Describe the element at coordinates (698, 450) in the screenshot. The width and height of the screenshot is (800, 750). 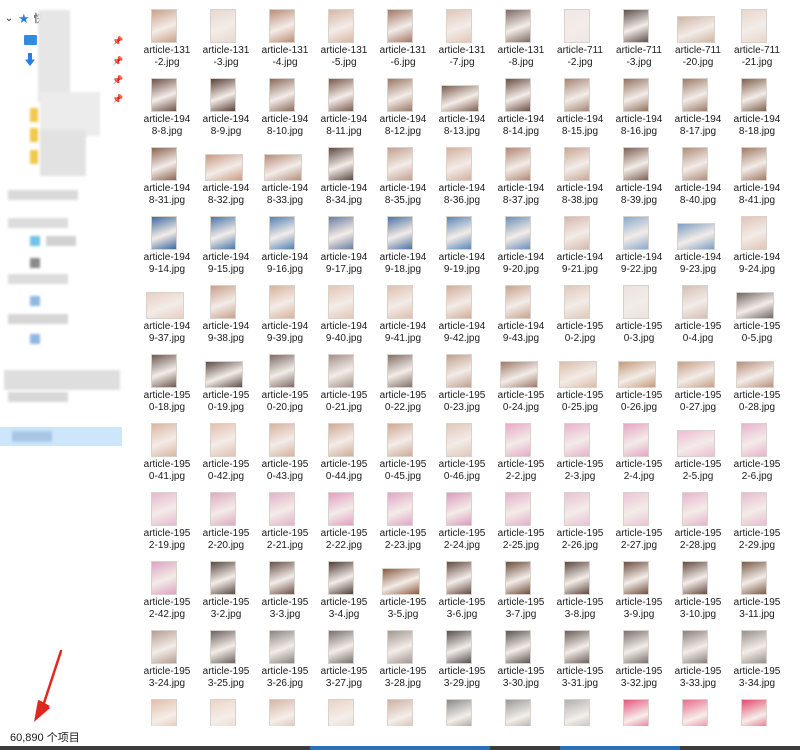
I see `file-tile: article-195 2-5.jpg` at that location.